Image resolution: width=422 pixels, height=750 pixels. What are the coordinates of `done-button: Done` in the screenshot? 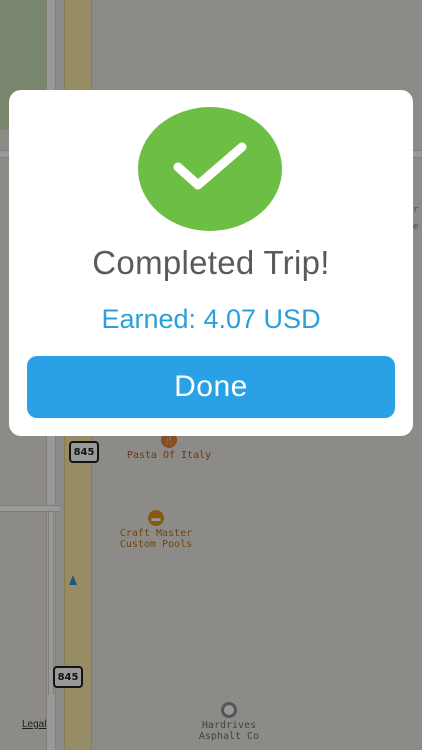 It's located at (211, 387).